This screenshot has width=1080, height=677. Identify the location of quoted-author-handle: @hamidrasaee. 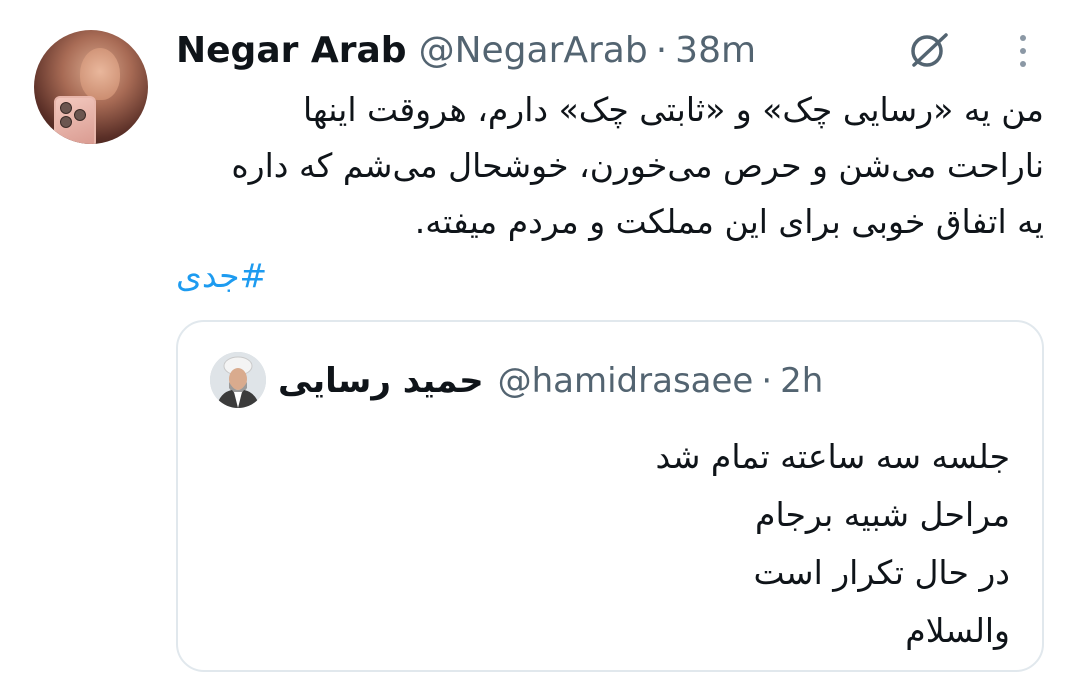
(626, 381).